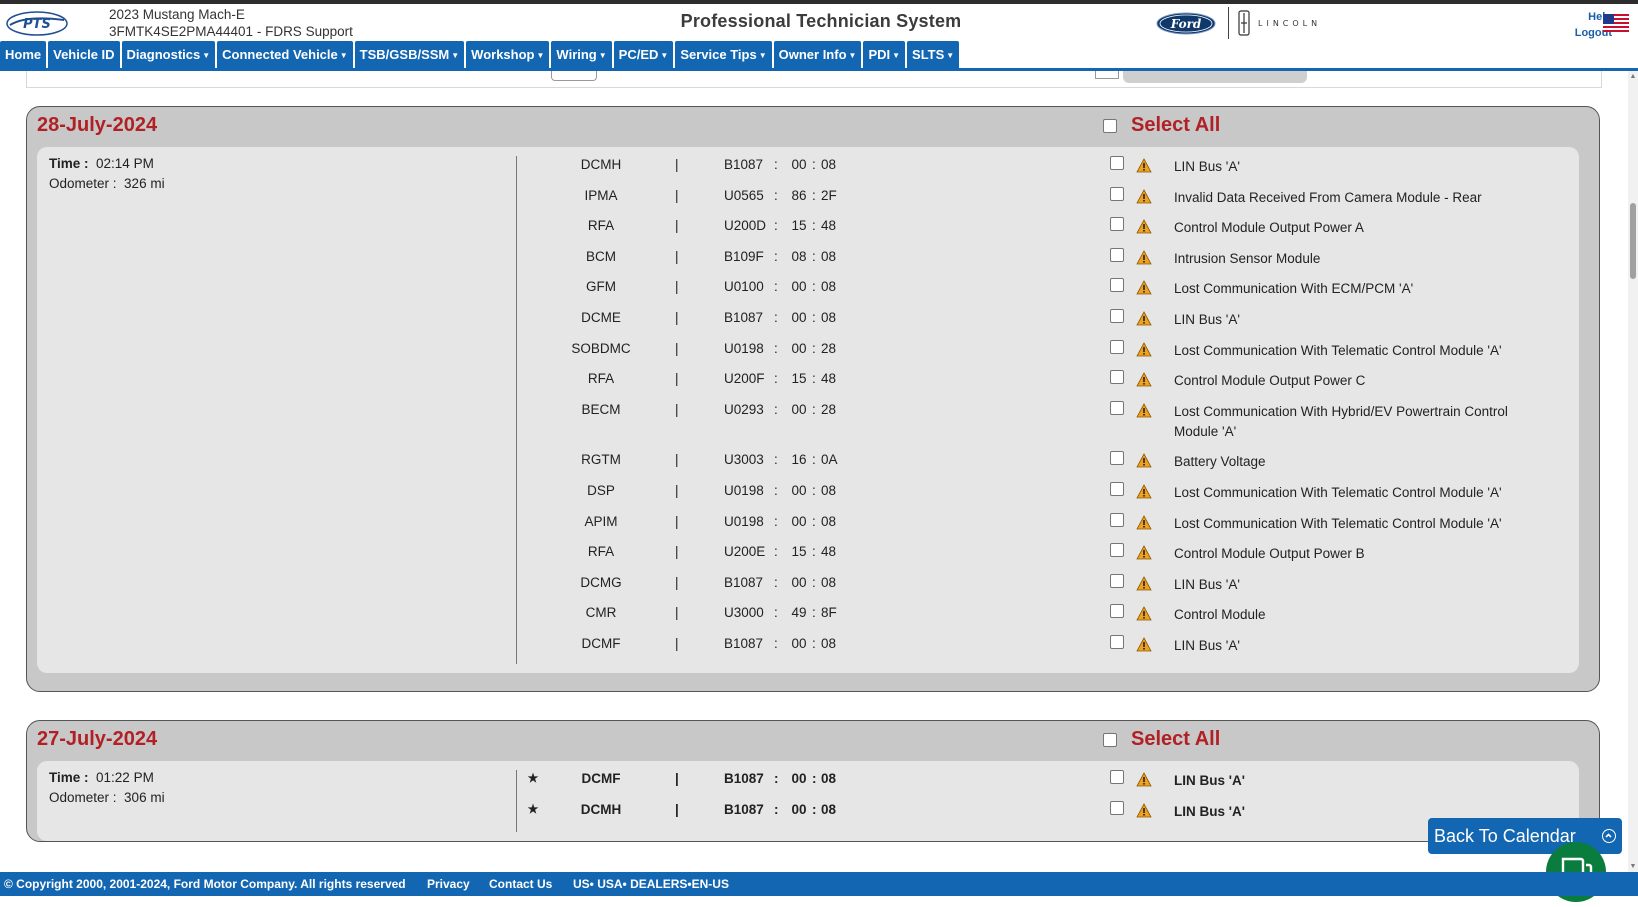  What do you see at coordinates (817, 54) in the screenshot?
I see `nav-item-owner-info: Owner Info ▼` at bounding box center [817, 54].